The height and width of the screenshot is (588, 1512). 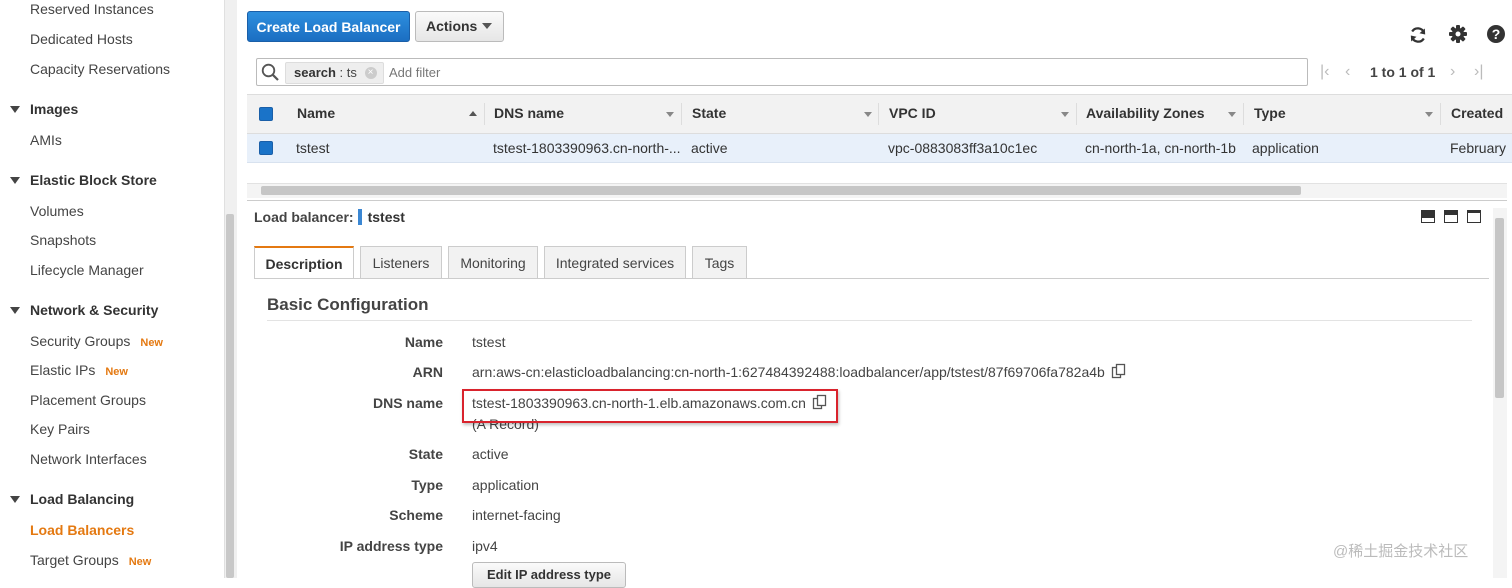 What do you see at coordinates (615, 262) in the screenshot?
I see `tab-integrated-services: Integrated services` at bounding box center [615, 262].